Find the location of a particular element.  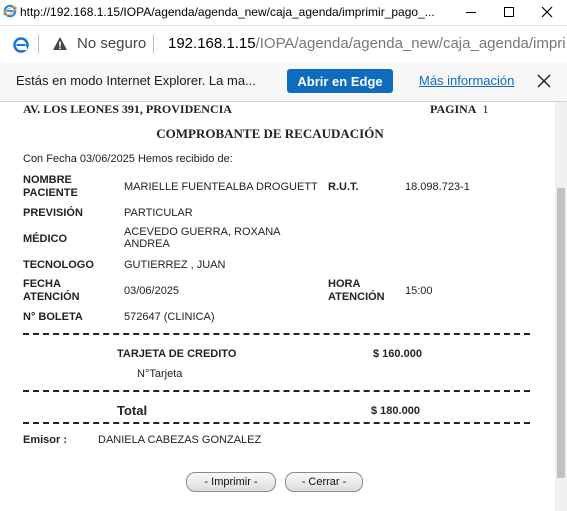

medico-label: MÉDICO is located at coordinates (45, 239).